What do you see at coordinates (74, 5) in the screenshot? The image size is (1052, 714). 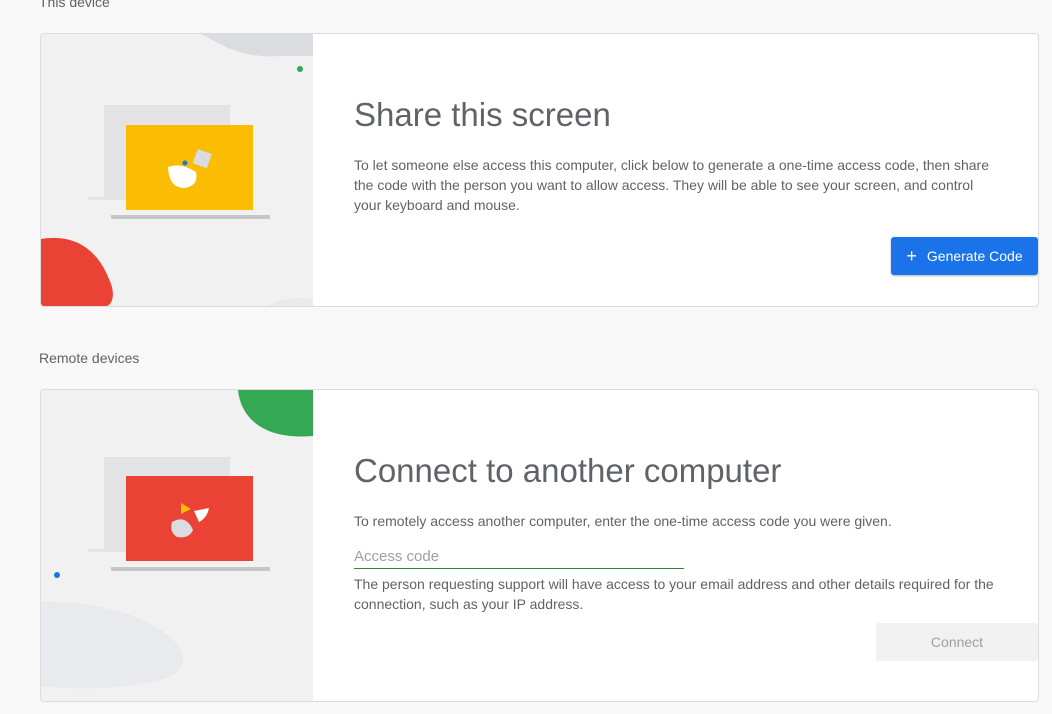 I see `section-label-this-device: This device` at bounding box center [74, 5].